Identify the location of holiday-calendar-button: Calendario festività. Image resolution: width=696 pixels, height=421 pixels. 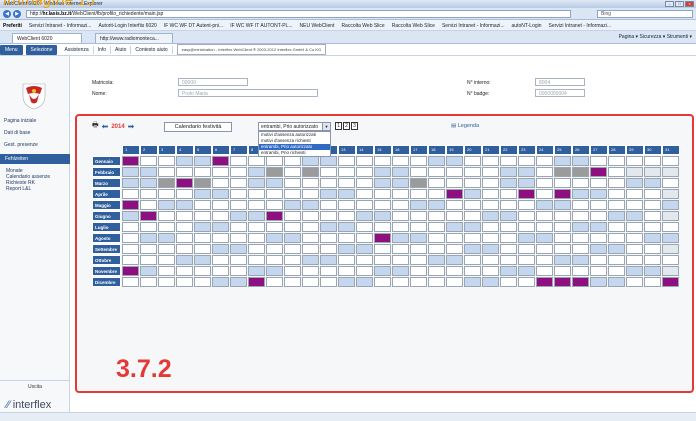
(198, 127).